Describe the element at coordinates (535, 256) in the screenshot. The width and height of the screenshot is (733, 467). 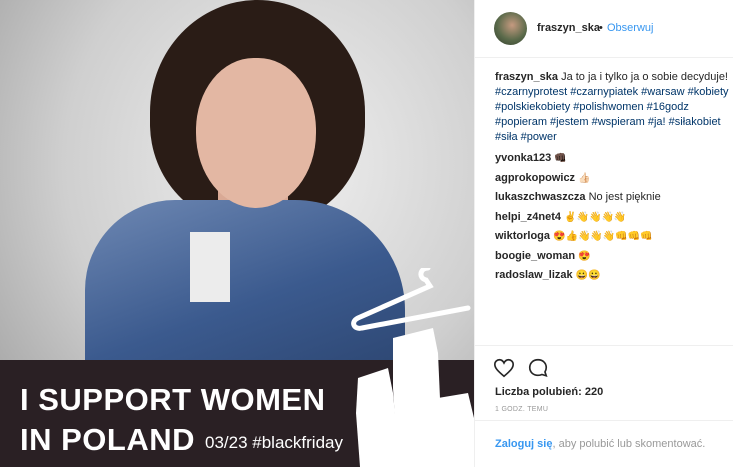
I see `comment-user: boogie_woman` at that location.